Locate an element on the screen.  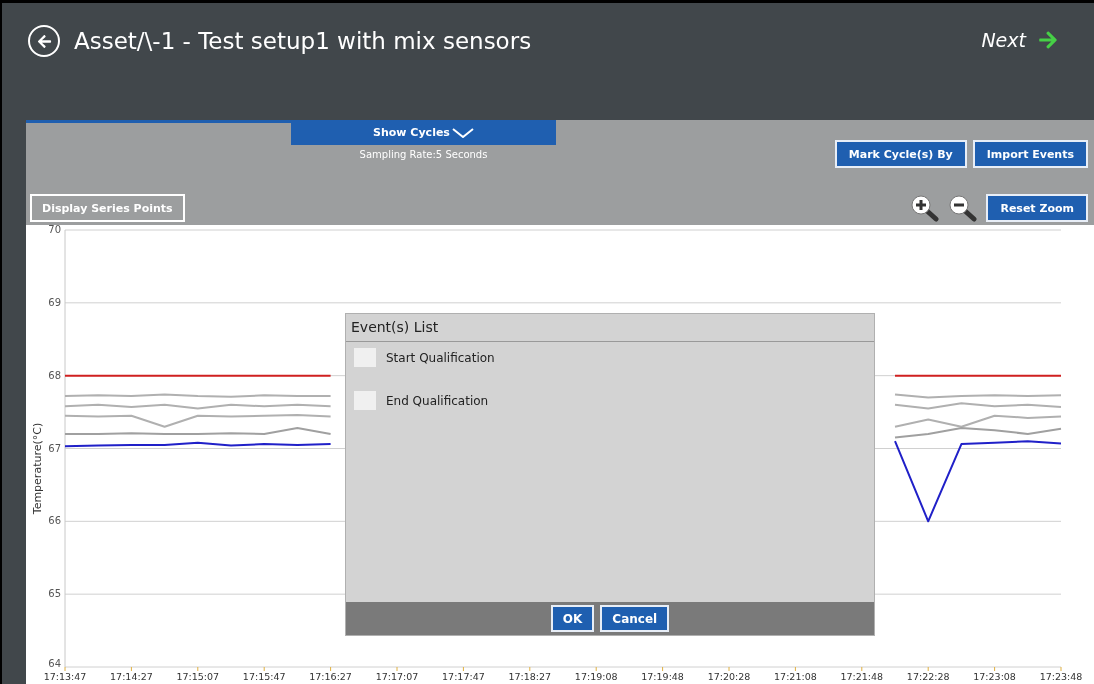
x-tick-label: 17:20:28 is located at coordinates (729, 676).